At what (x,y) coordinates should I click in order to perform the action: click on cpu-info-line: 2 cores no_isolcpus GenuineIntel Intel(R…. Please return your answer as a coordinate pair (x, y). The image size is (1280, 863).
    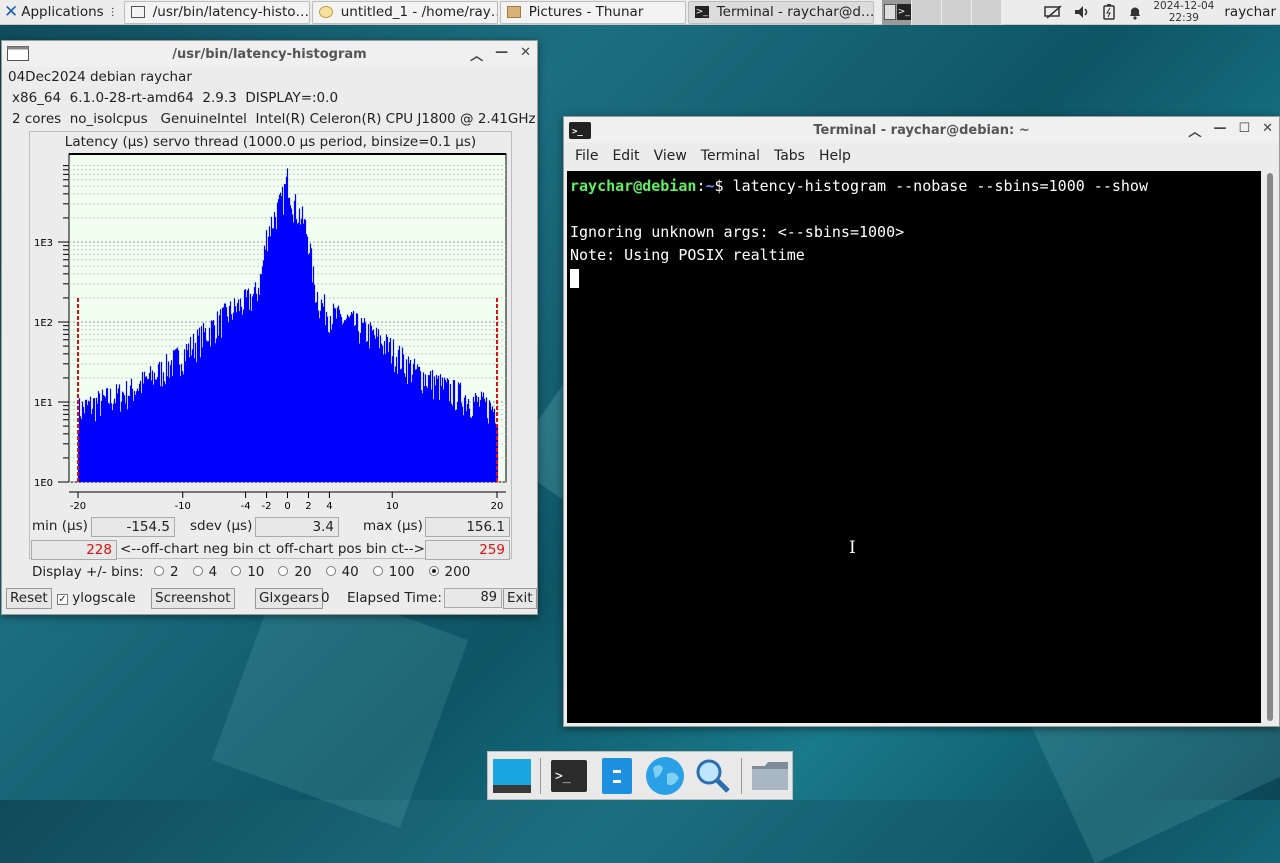
    Looking at the image, I should click on (274, 119).